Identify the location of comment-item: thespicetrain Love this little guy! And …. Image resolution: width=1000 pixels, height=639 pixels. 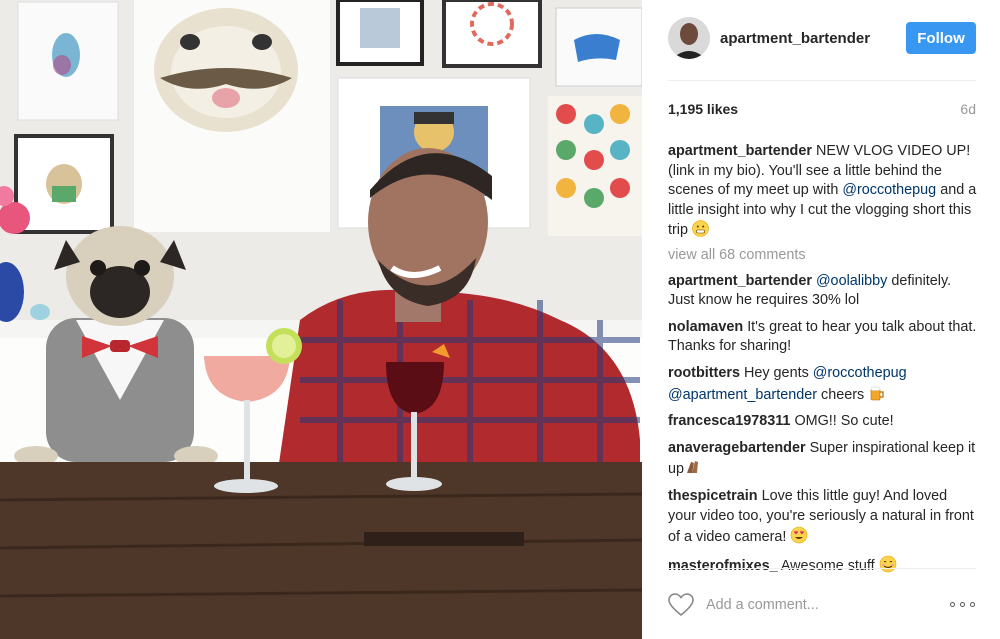
(823, 517).